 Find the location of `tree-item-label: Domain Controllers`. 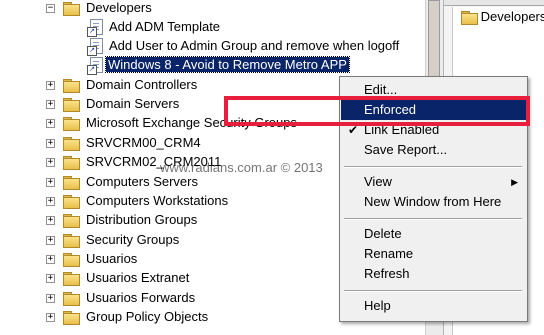

tree-item-label: Domain Controllers is located at coordinates (142, 84).